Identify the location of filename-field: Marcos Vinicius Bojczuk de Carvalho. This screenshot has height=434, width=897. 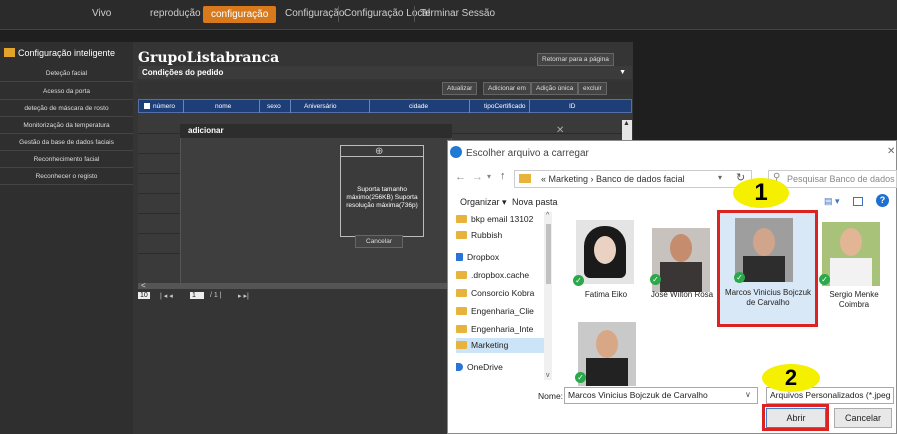
(661, 395).